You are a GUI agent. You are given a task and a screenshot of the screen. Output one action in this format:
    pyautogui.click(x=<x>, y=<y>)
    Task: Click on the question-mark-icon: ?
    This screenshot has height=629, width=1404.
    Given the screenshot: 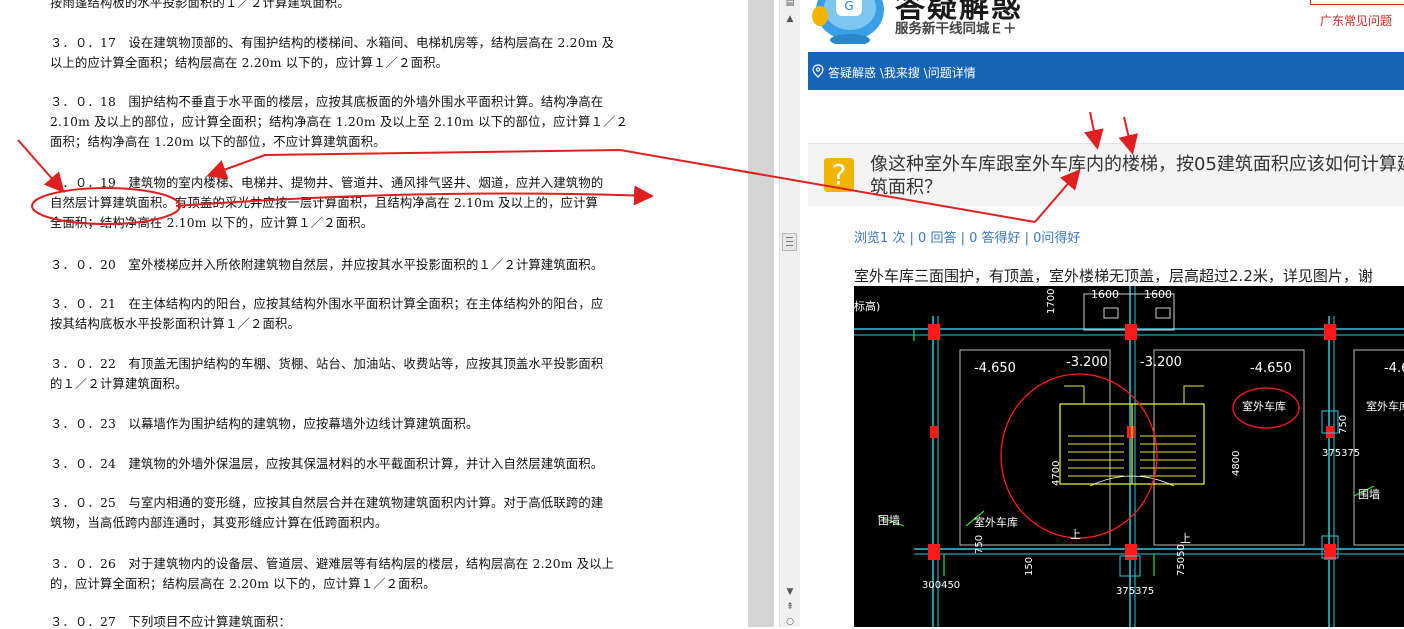 What is the action you would take?
    pyautogui.click(x=839, y=175)
    